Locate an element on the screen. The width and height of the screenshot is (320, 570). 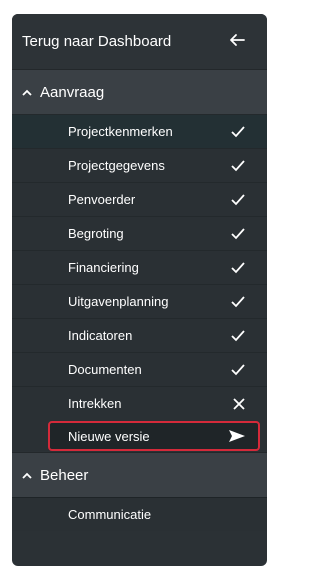
beheer-items: Communicatie is located at coordinates (139, 514).